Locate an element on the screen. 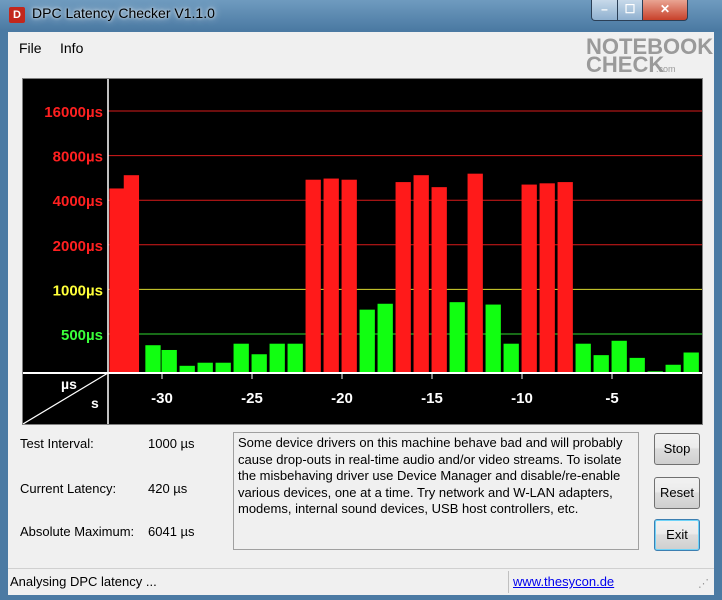 The image size is (722, 600). status-divider is located at coordinates (508, 582).